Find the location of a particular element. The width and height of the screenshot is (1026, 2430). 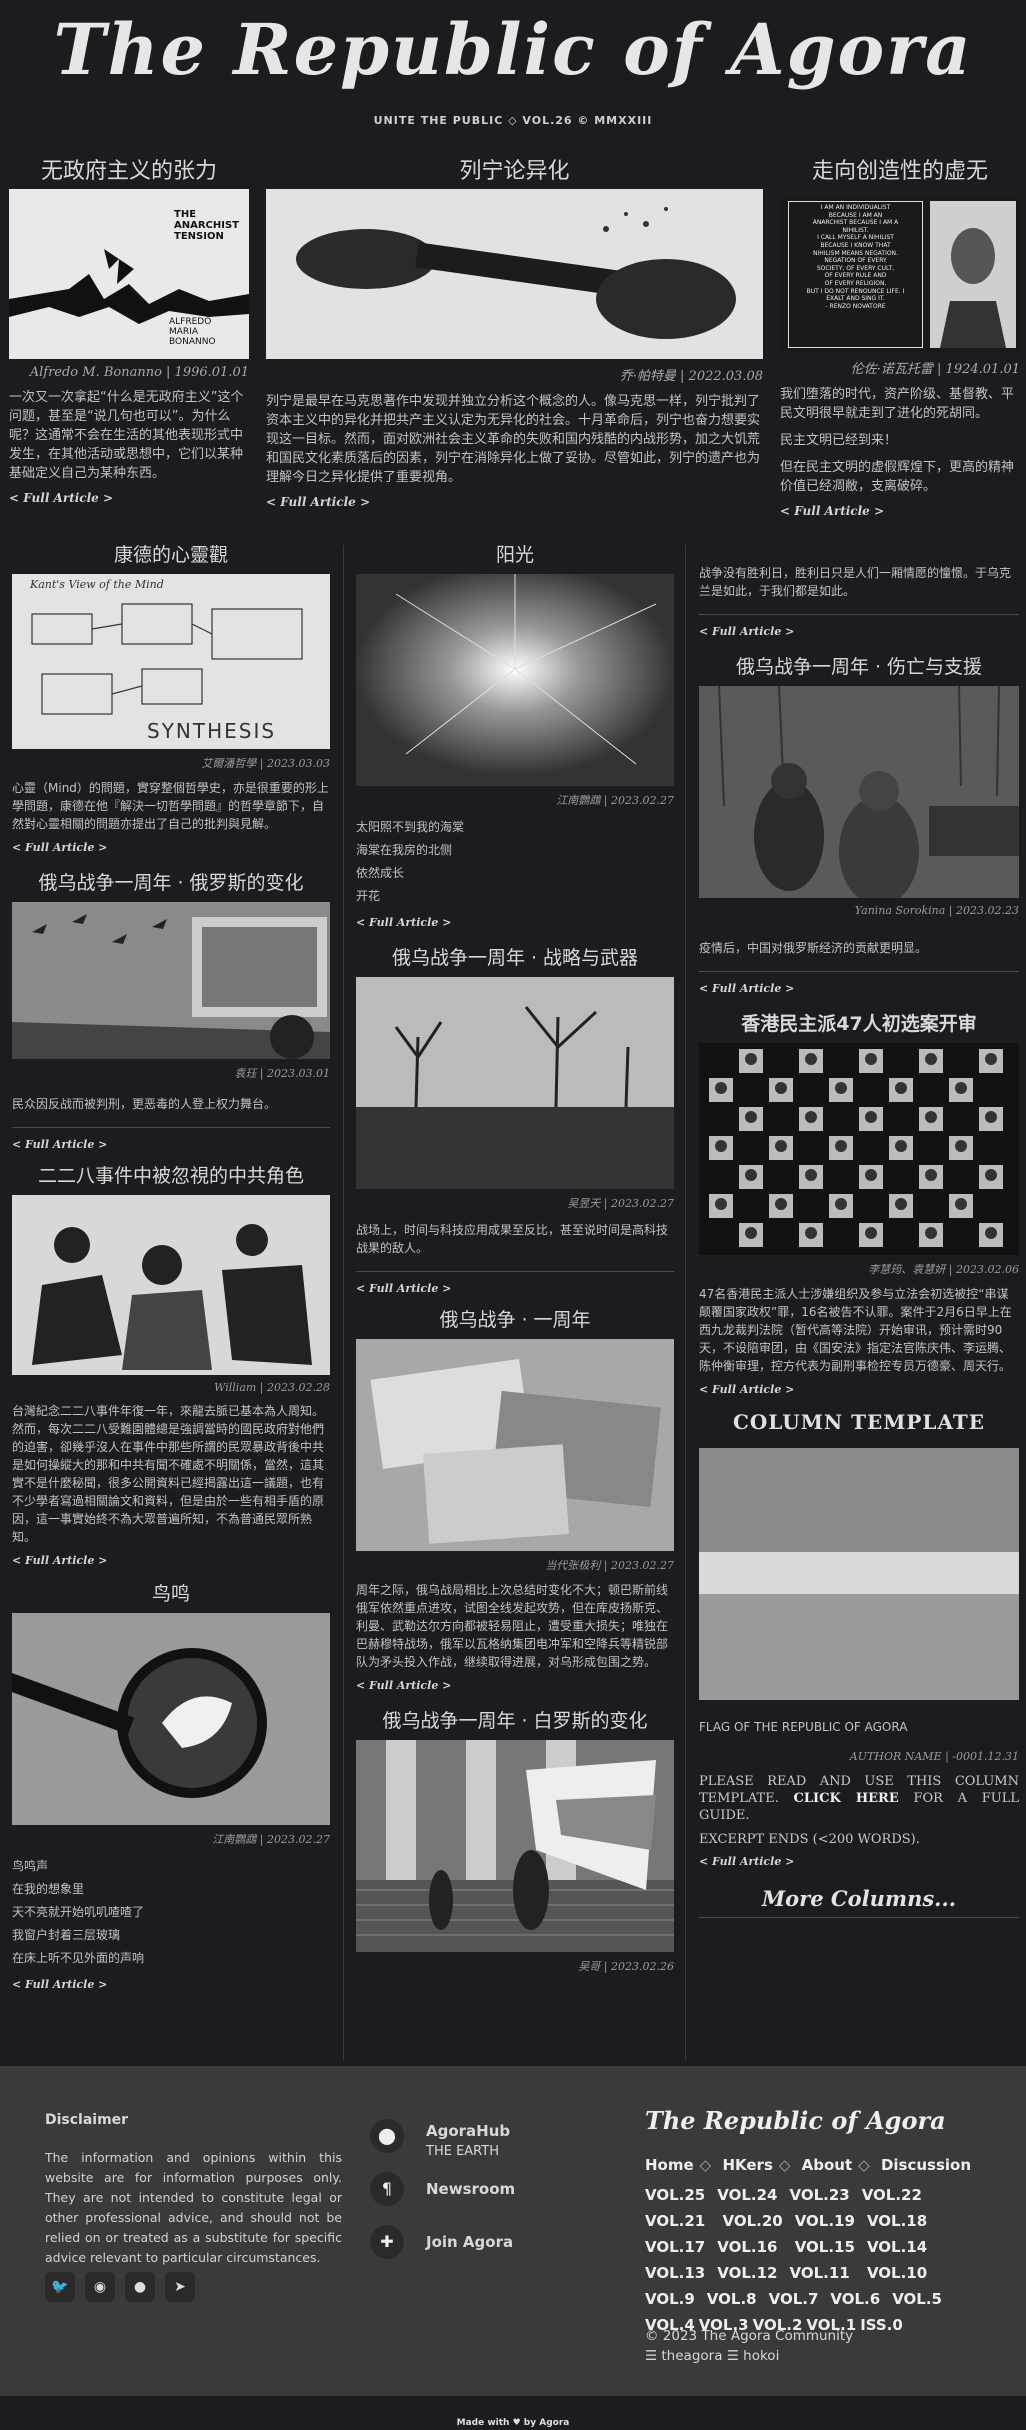

volume-link: VOL.15 is located at coordinates (825, 2247).